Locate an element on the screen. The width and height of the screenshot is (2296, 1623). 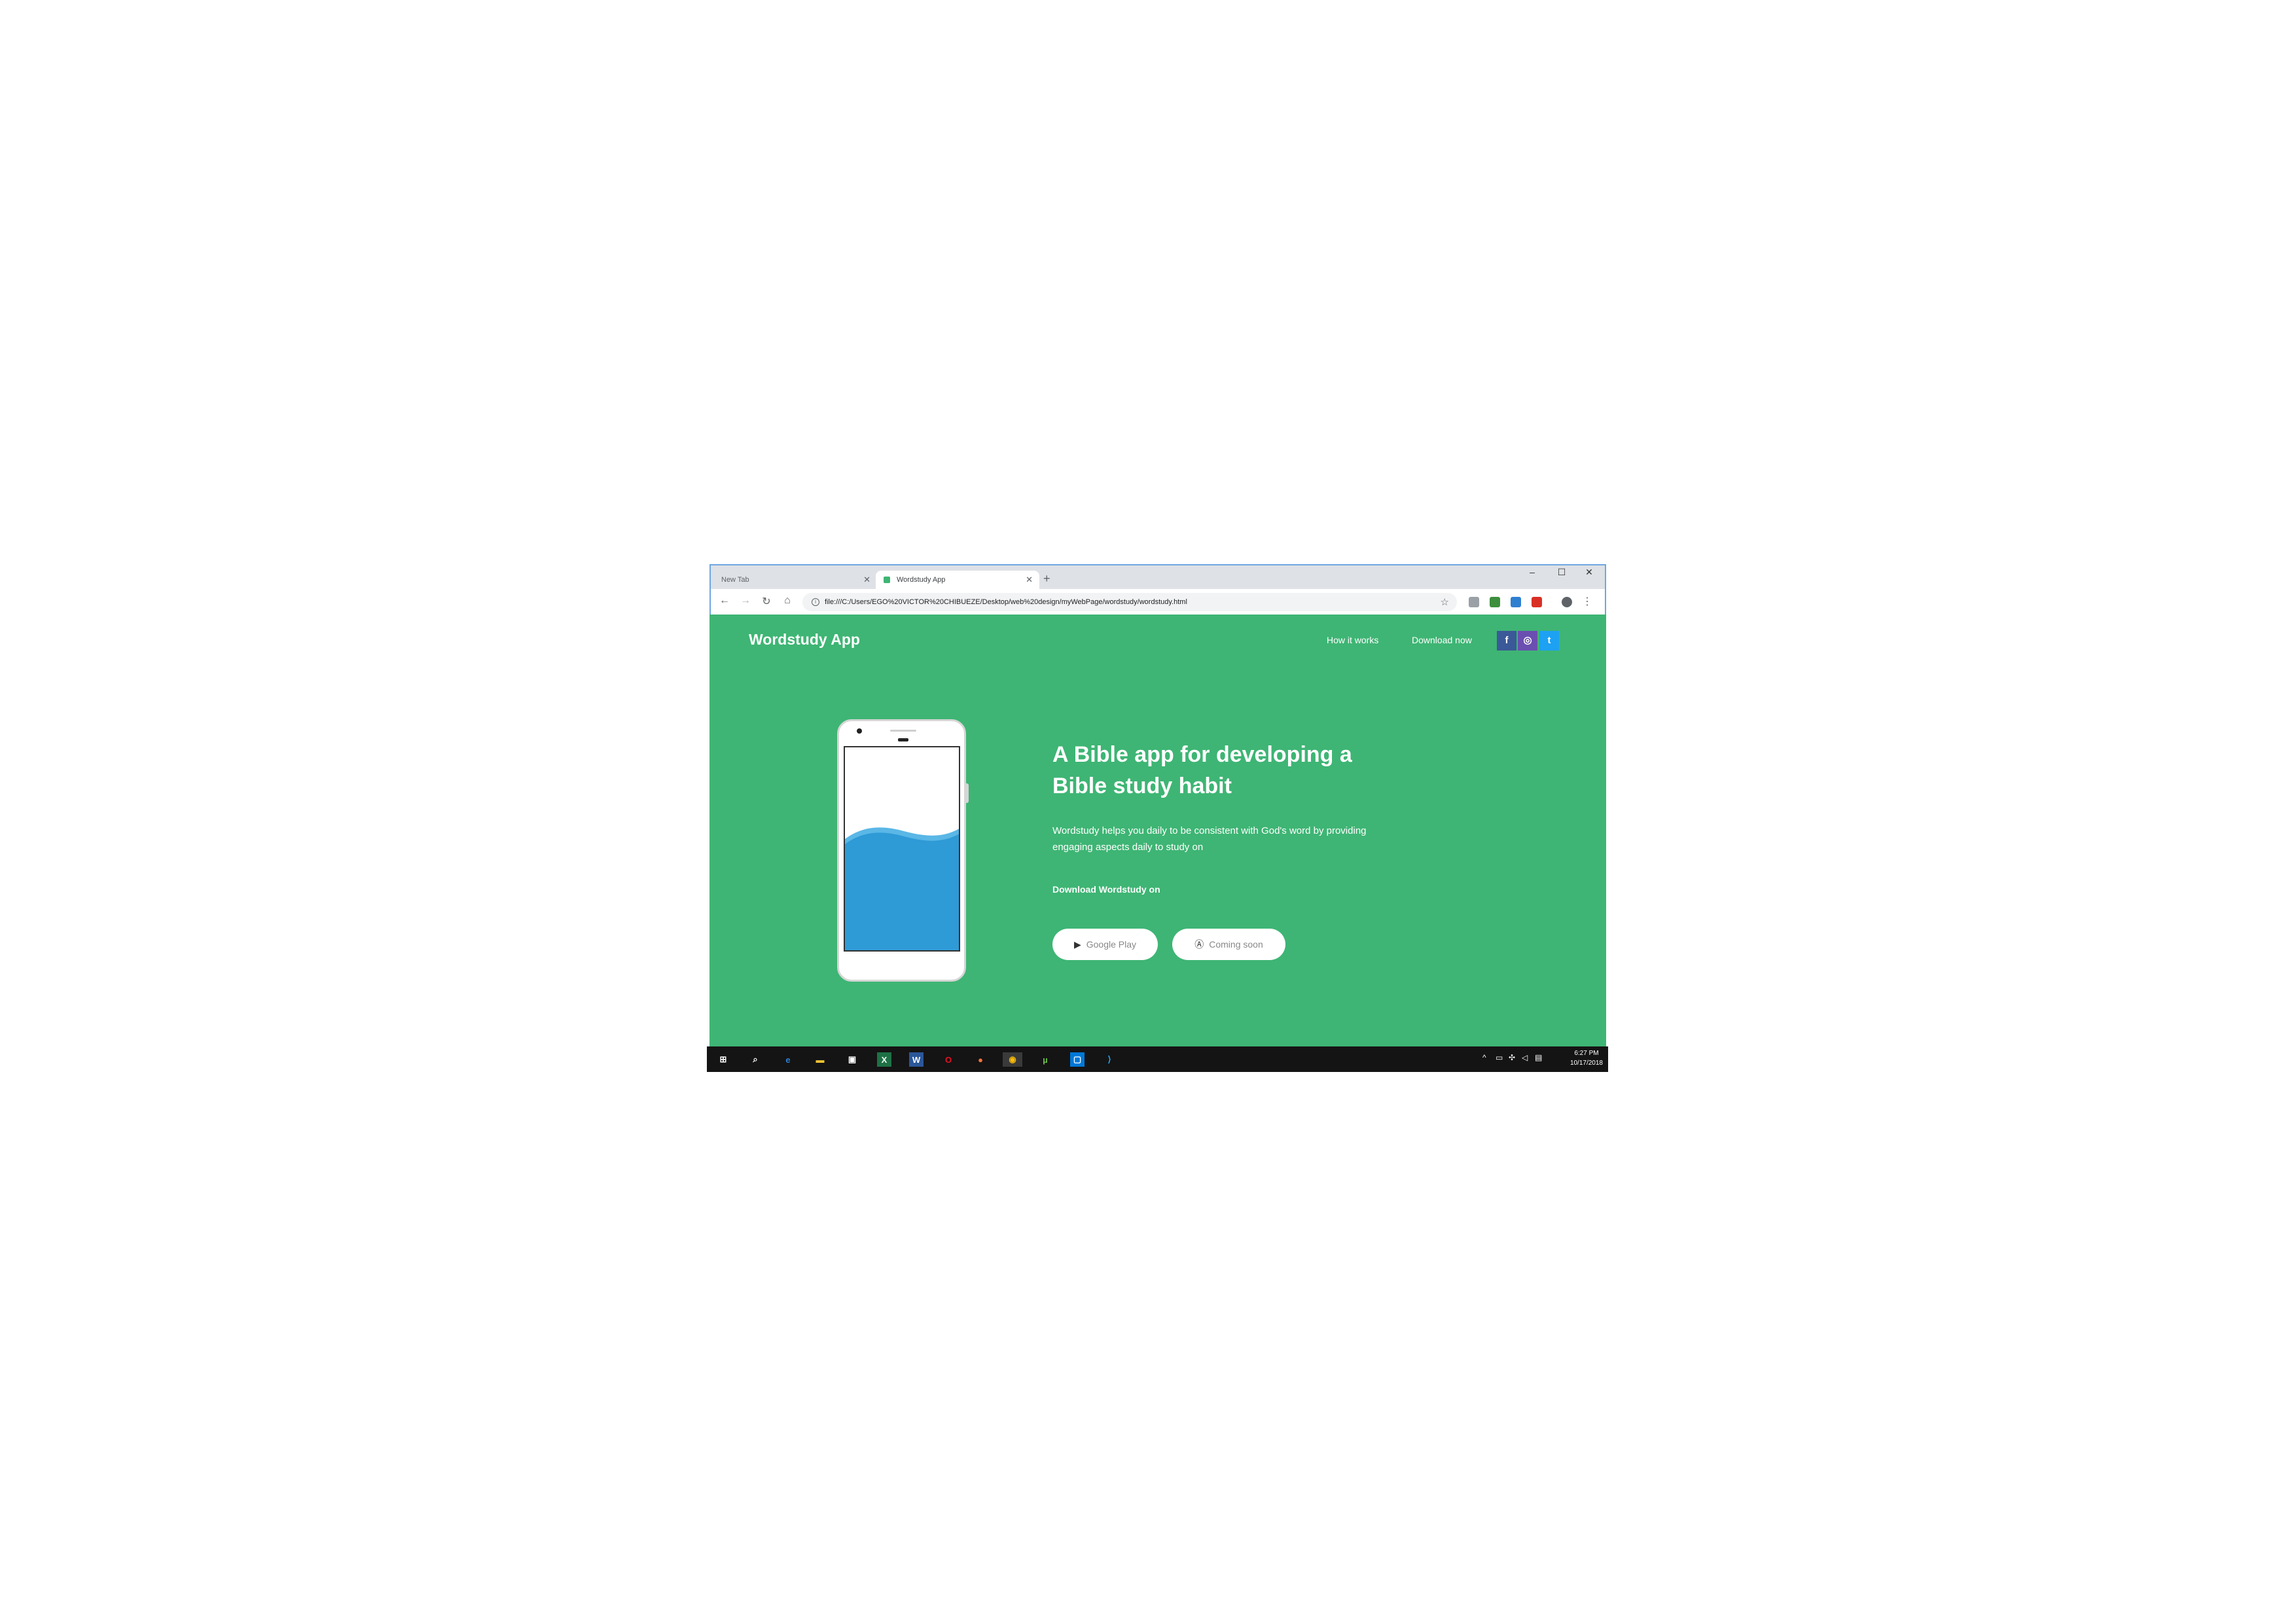
forward-icon: → is located at coordinates (745, 601).